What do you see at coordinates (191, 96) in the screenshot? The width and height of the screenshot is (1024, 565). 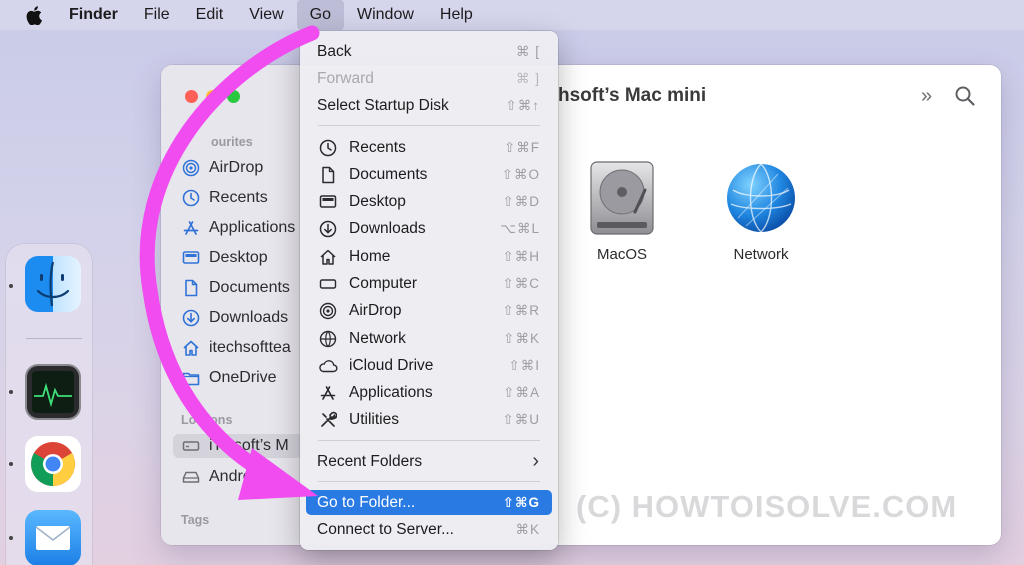 I see `close-button` at bounding box center [191, 96].